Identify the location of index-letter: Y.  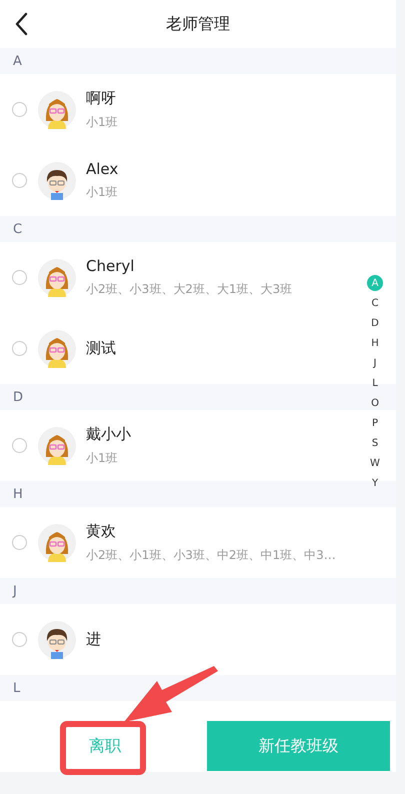
(375, 483).